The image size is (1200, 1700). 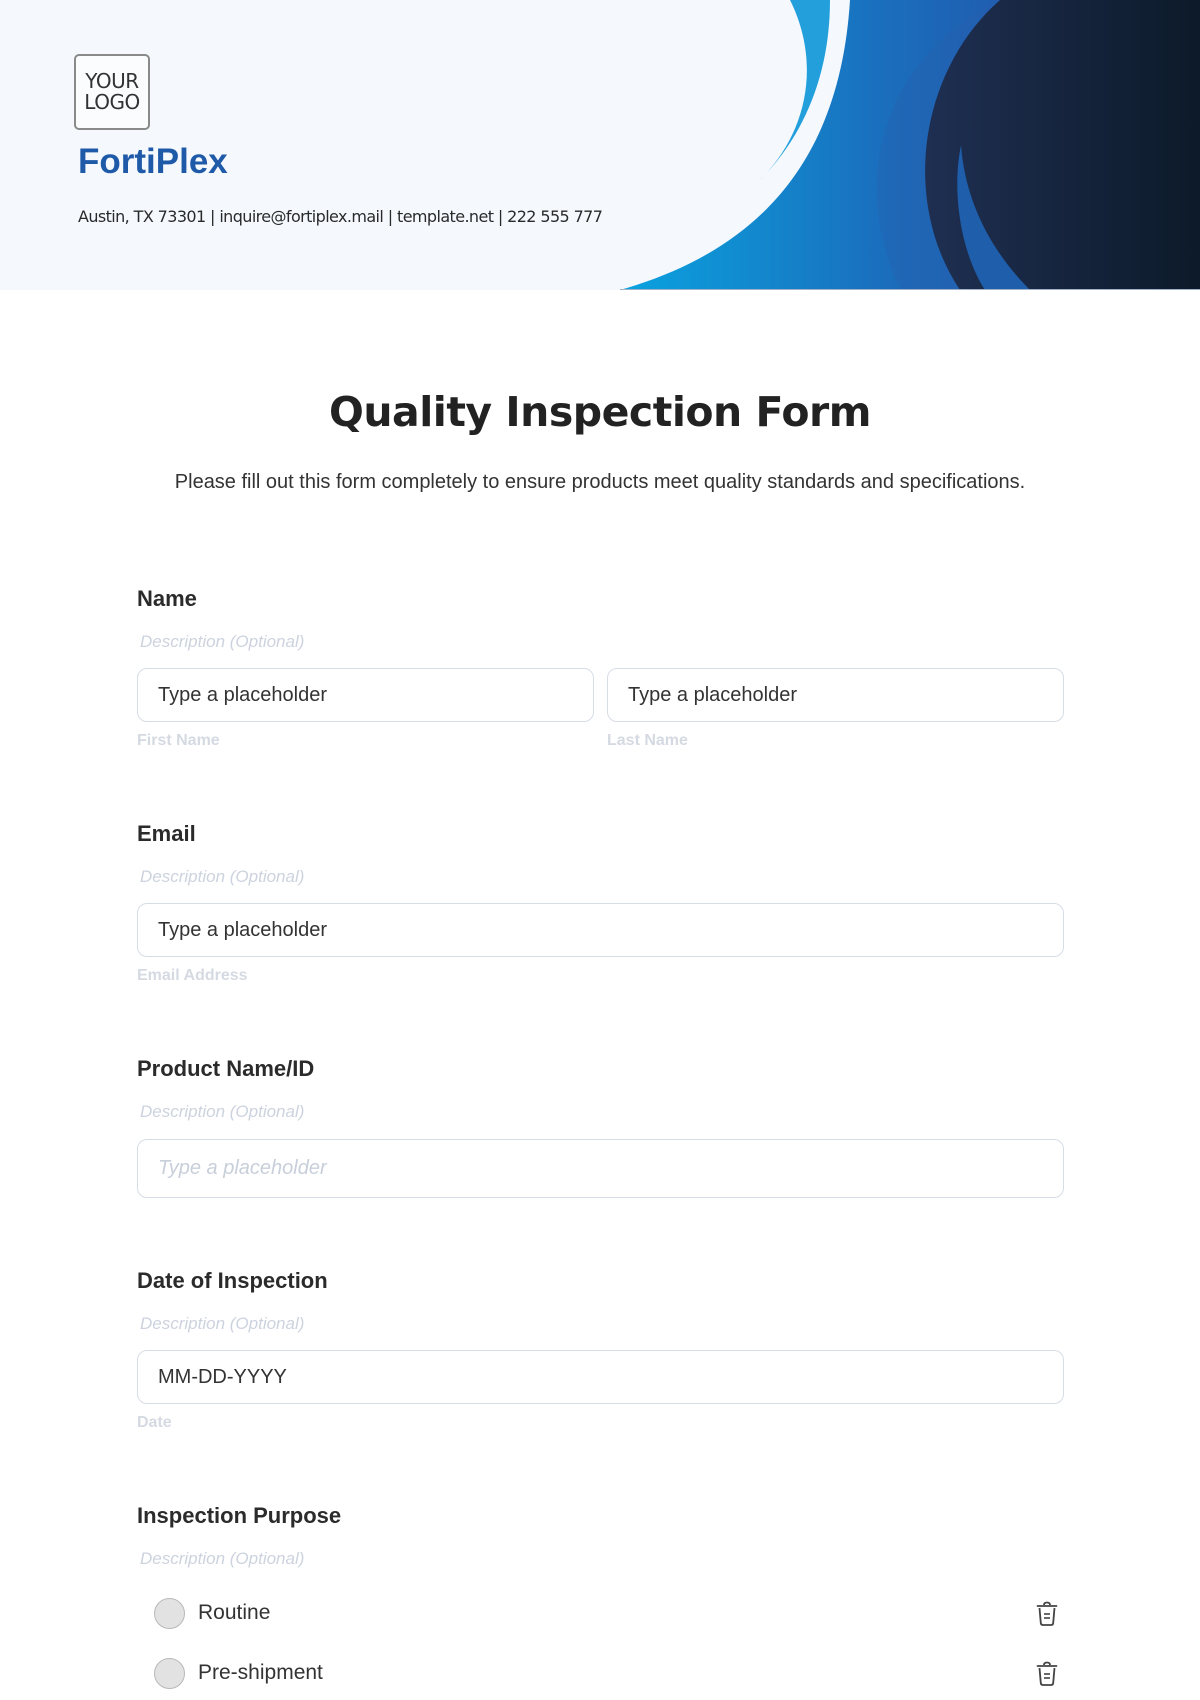 I want to click on logo-text-line1: YOUR, so click(x=112, y=81).